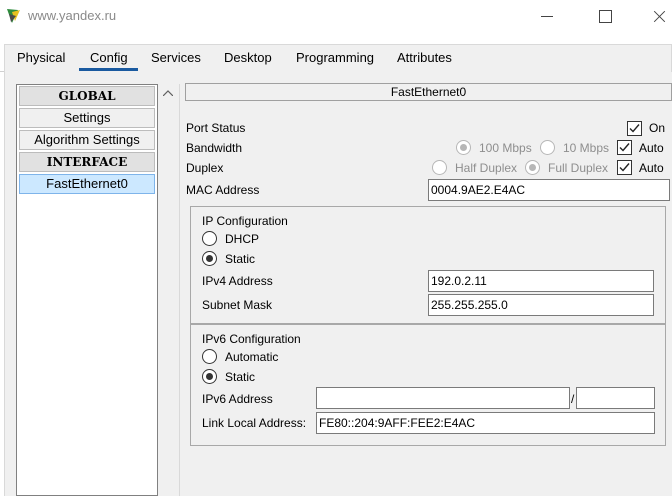  I want to click on duplex-full-radio, so click(532, 167).